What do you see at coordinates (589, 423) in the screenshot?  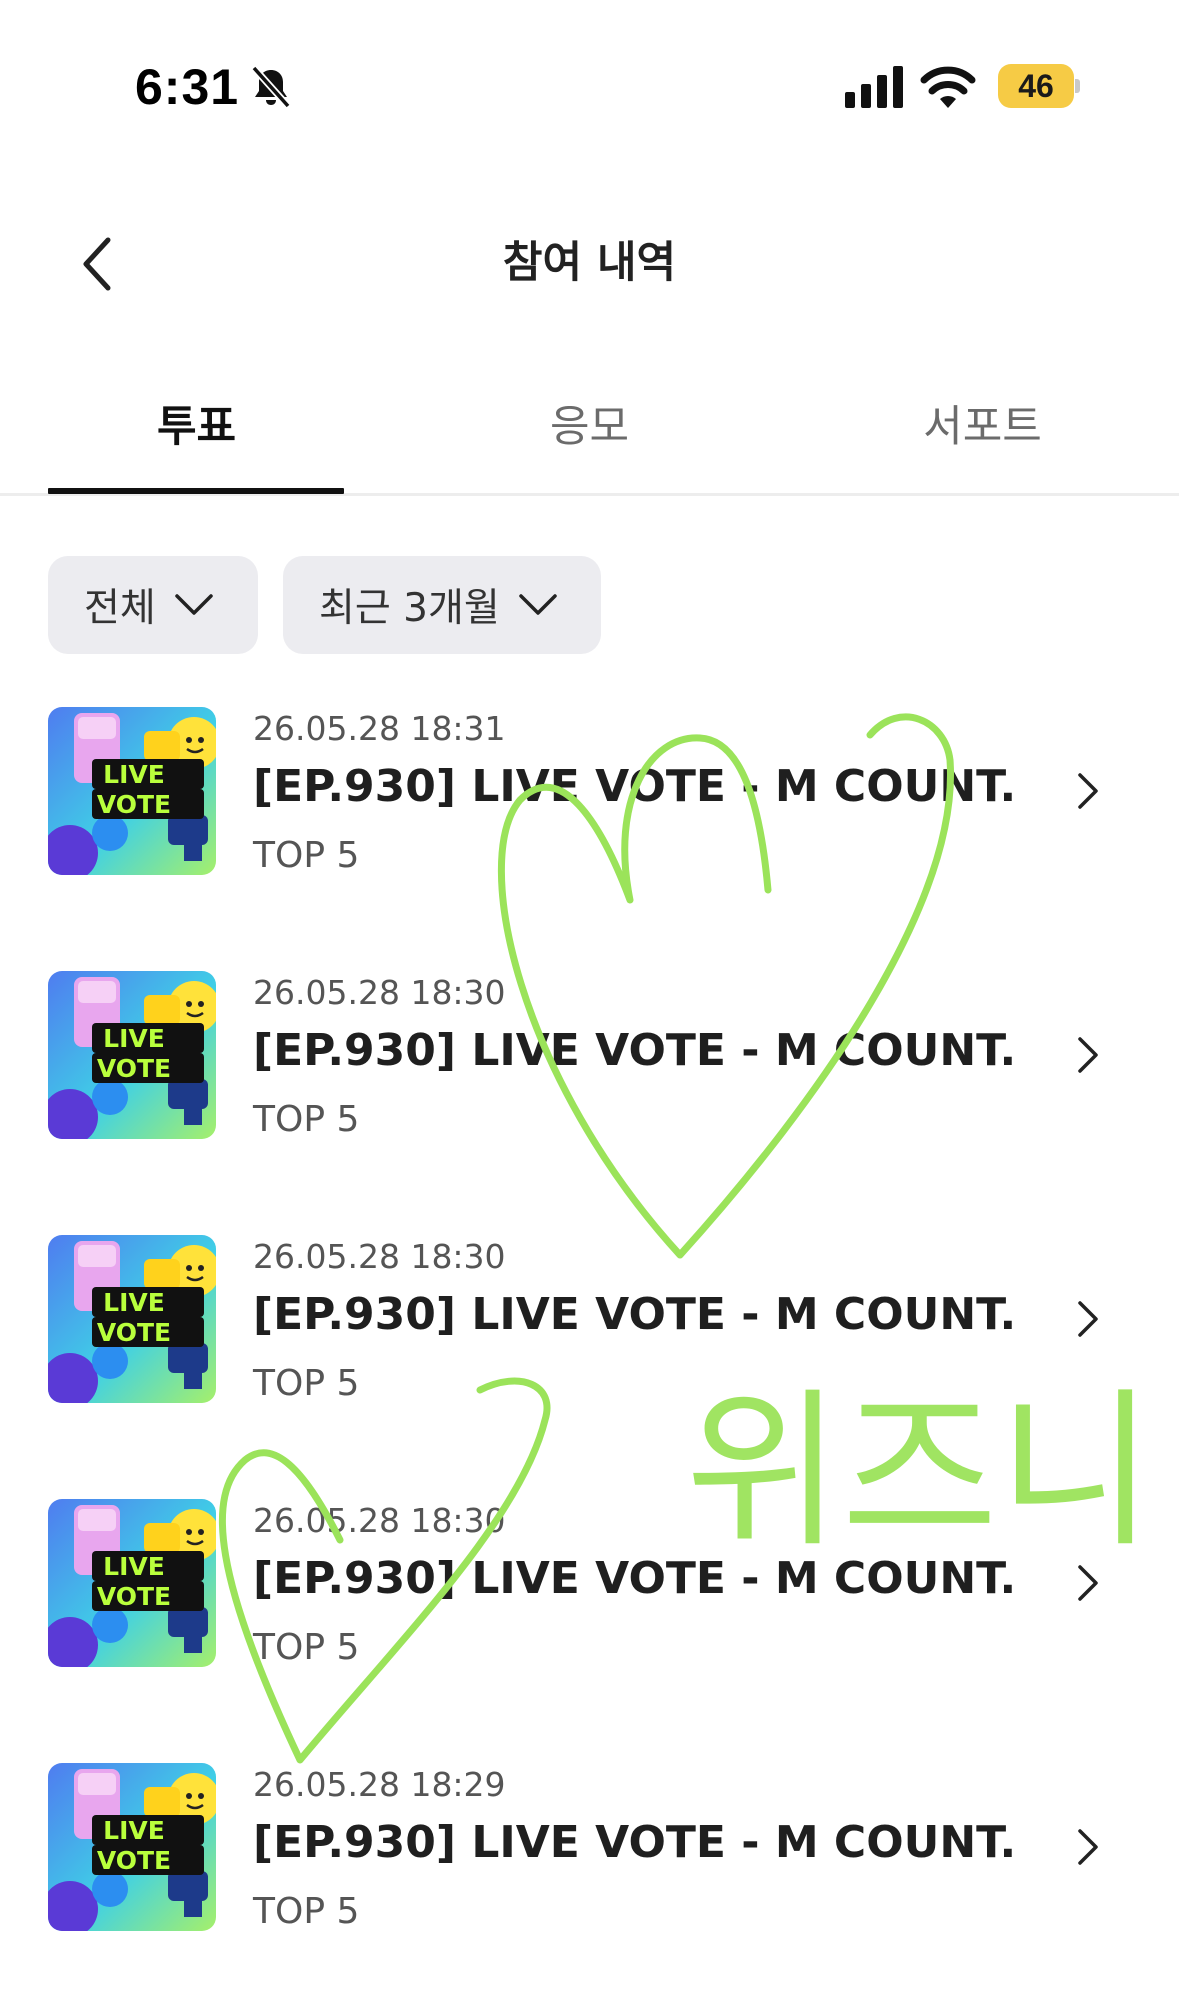 I see `tab-entry: 응모` at bounding box center [589, 423].